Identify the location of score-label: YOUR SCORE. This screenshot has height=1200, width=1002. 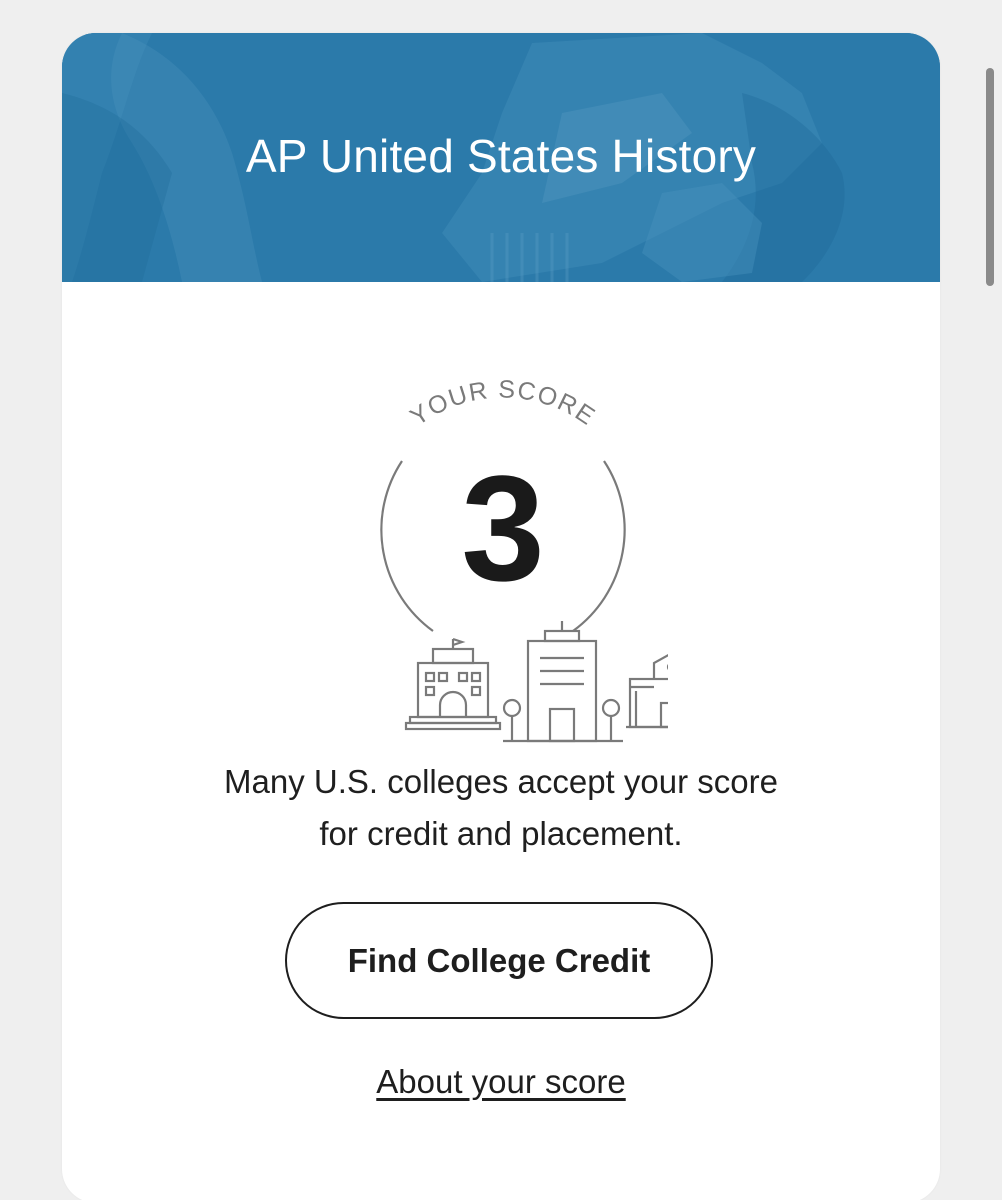
(502, 403).